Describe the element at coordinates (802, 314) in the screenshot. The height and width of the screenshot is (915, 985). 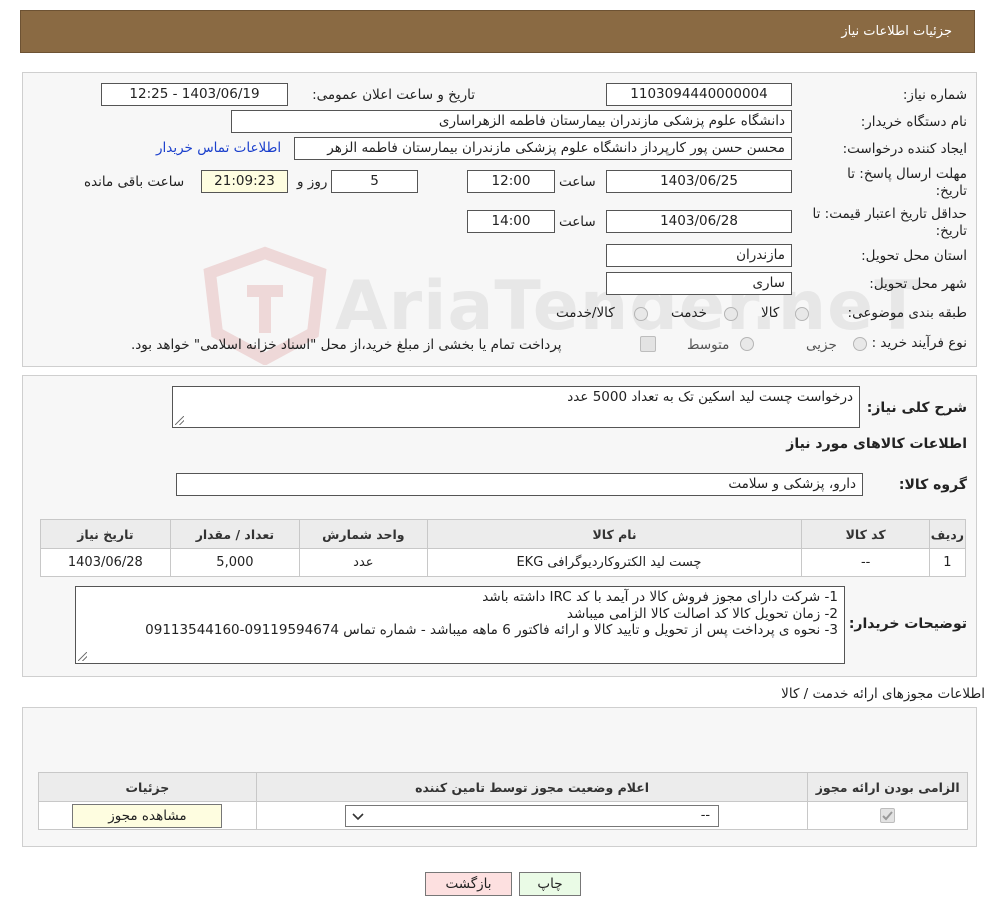
I see `category-goods-radio` at that location.